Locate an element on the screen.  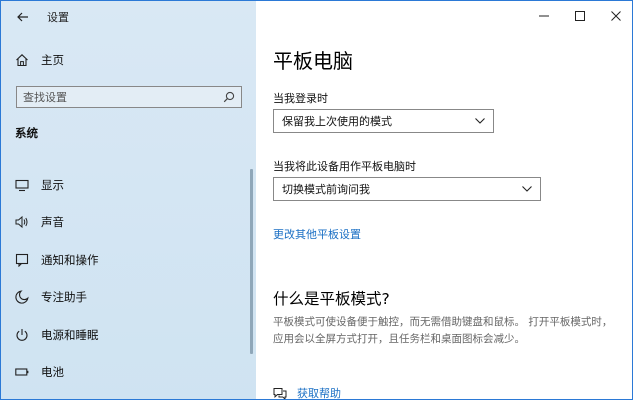
section-heading: 什么是平板模式? is located at coordinates (331, 299).